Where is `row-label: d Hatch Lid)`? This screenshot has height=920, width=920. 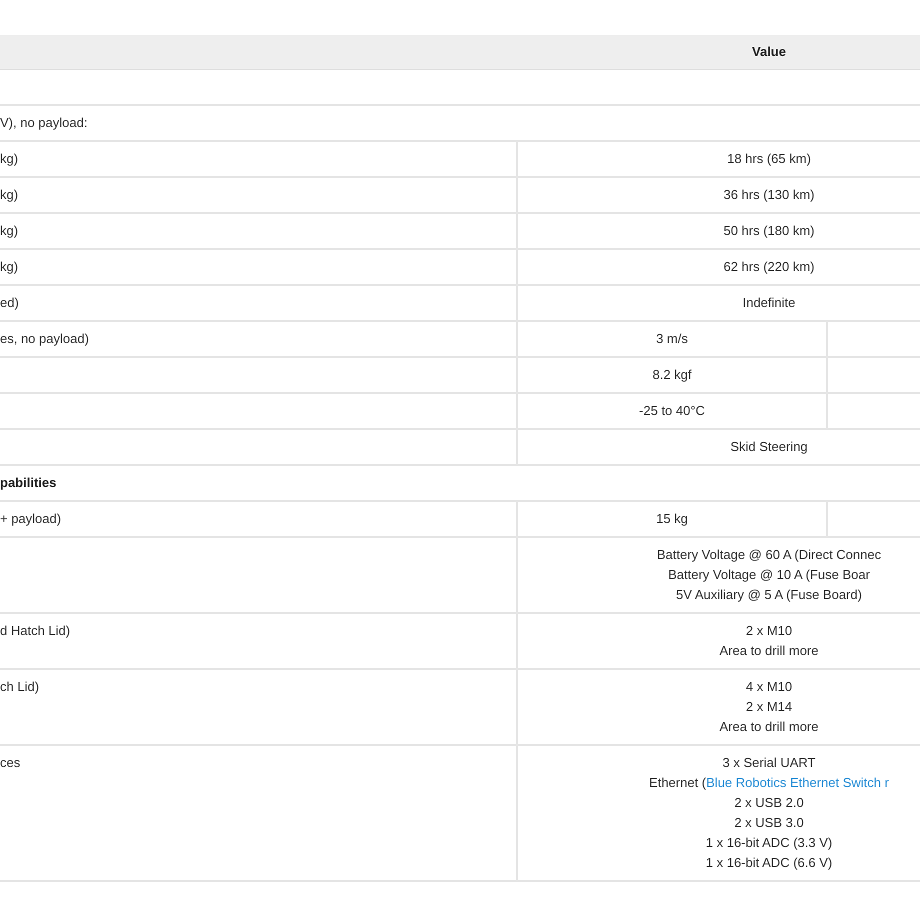
row-label: d Hatch Lid) is located at coordinates (35, 631).